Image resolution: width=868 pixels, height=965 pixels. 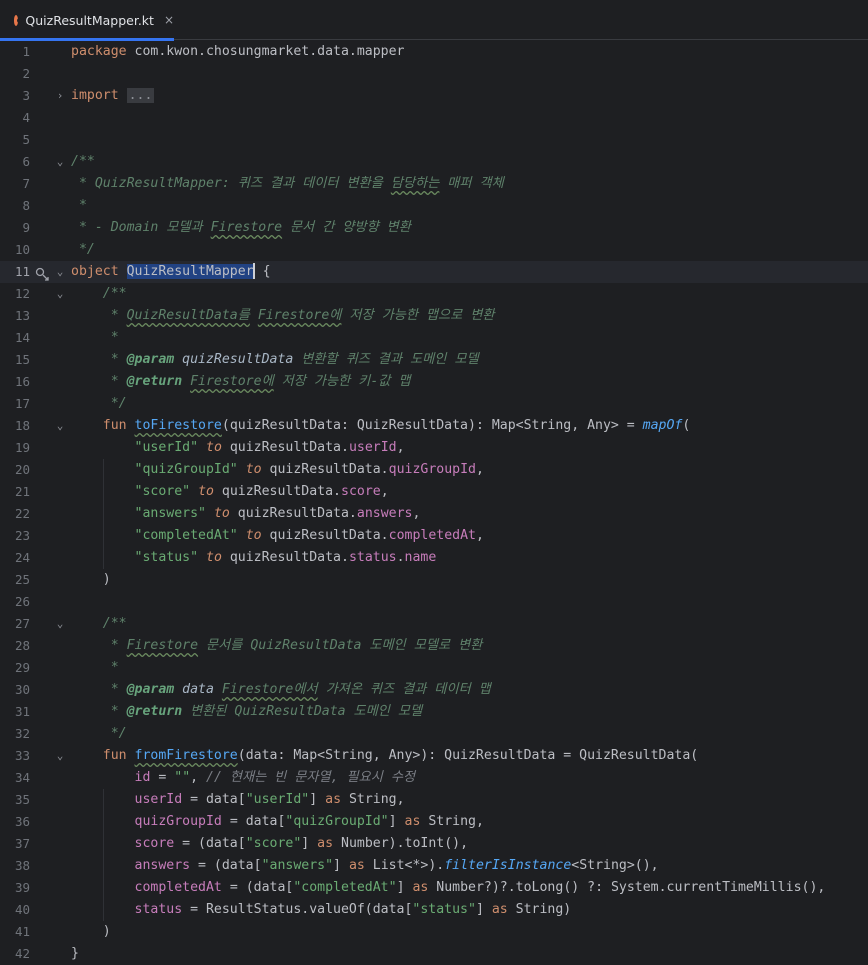 What do you see at coordinates (22, 557) in the screenshot?
I see `line-number: 24` at bounding box center [22, 557].